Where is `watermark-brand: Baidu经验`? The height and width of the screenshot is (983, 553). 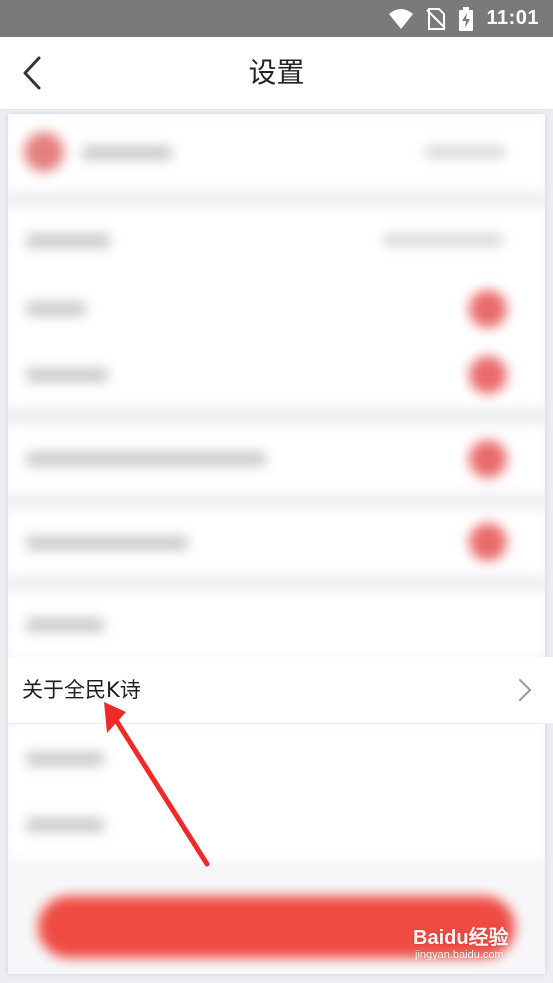
watermark-brand: Baidu经验 is located at coordinates (461, 938).